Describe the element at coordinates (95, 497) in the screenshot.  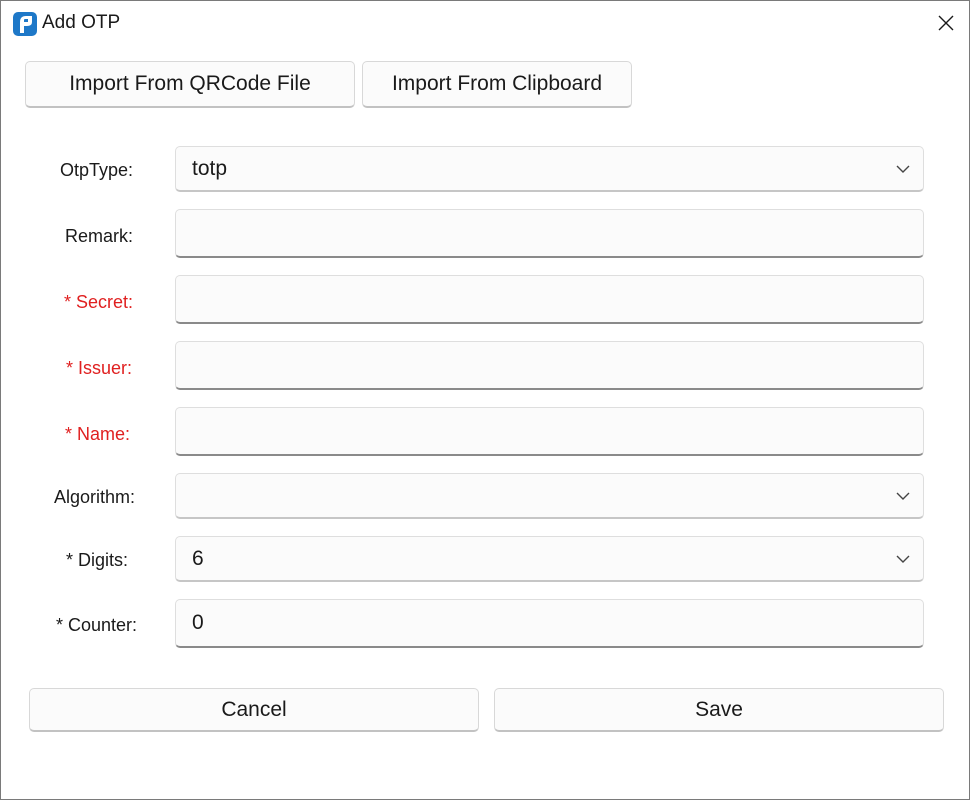
I see `algorithm-label: Algorithm:` at that location.